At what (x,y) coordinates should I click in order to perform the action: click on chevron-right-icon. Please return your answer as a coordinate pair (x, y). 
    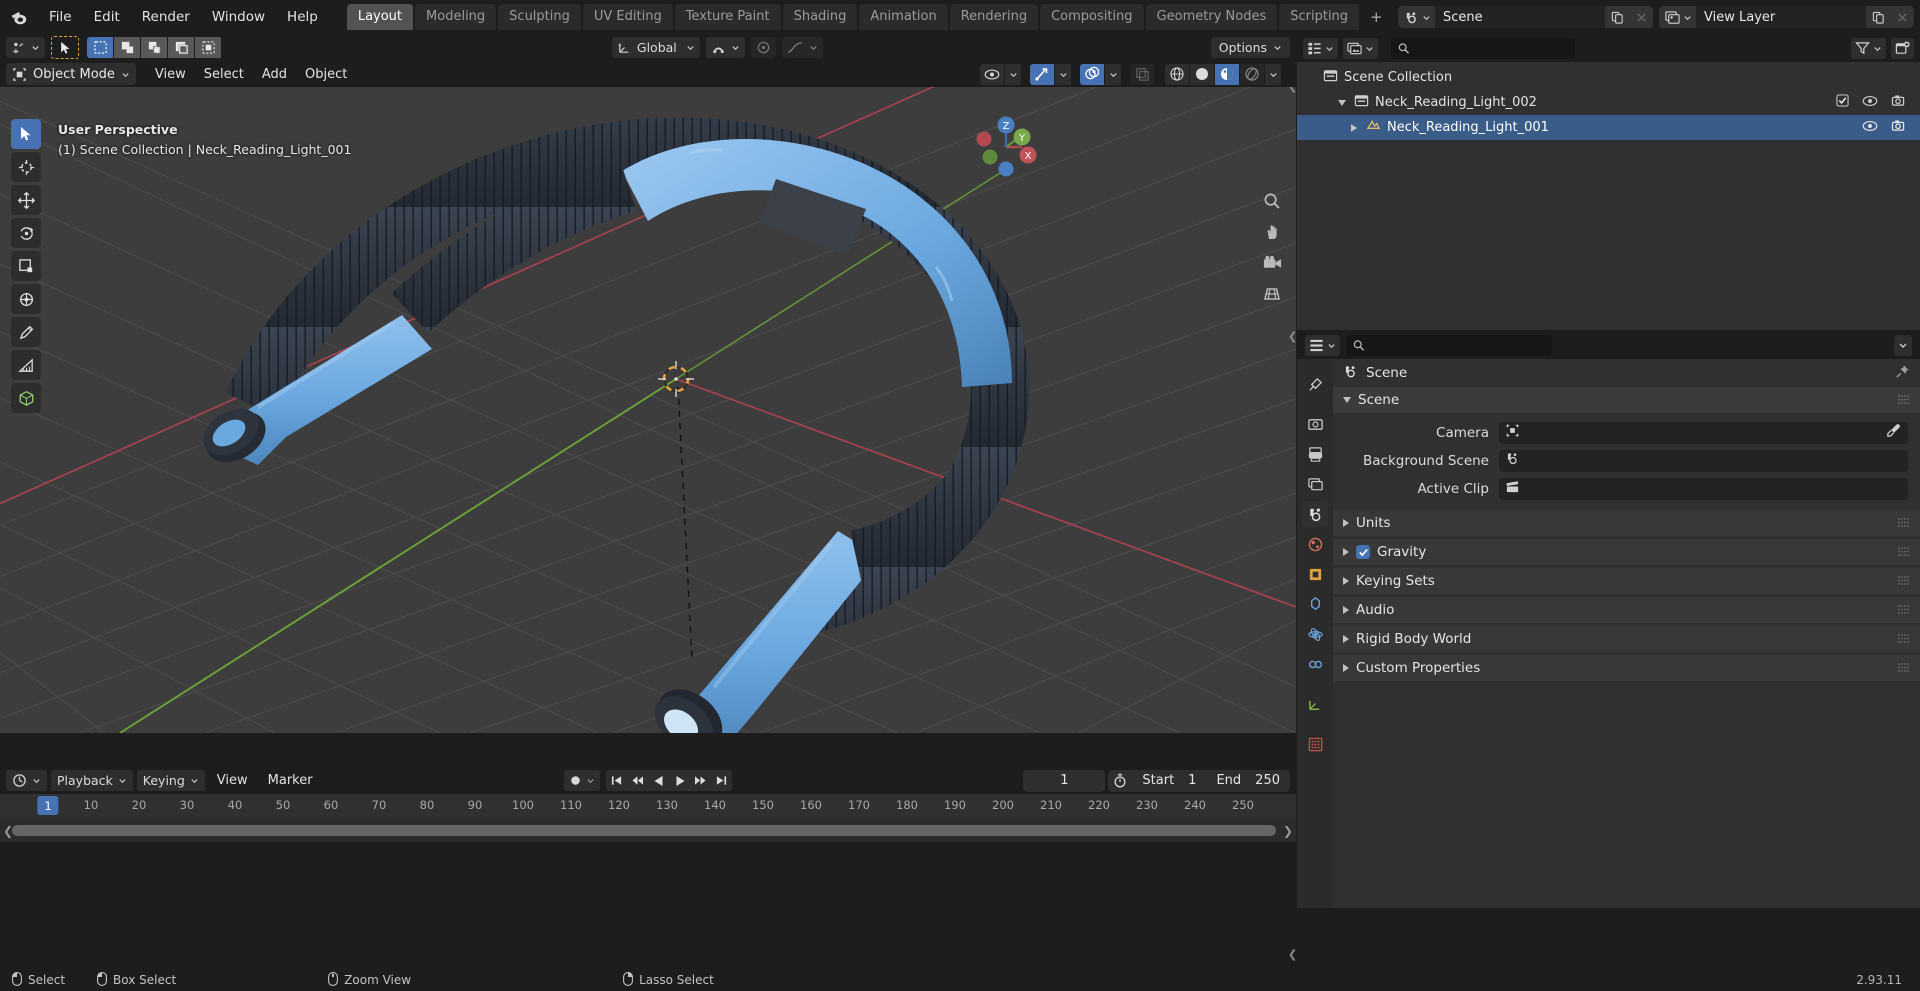
    Looking at the image, I should click on (1353, 127).